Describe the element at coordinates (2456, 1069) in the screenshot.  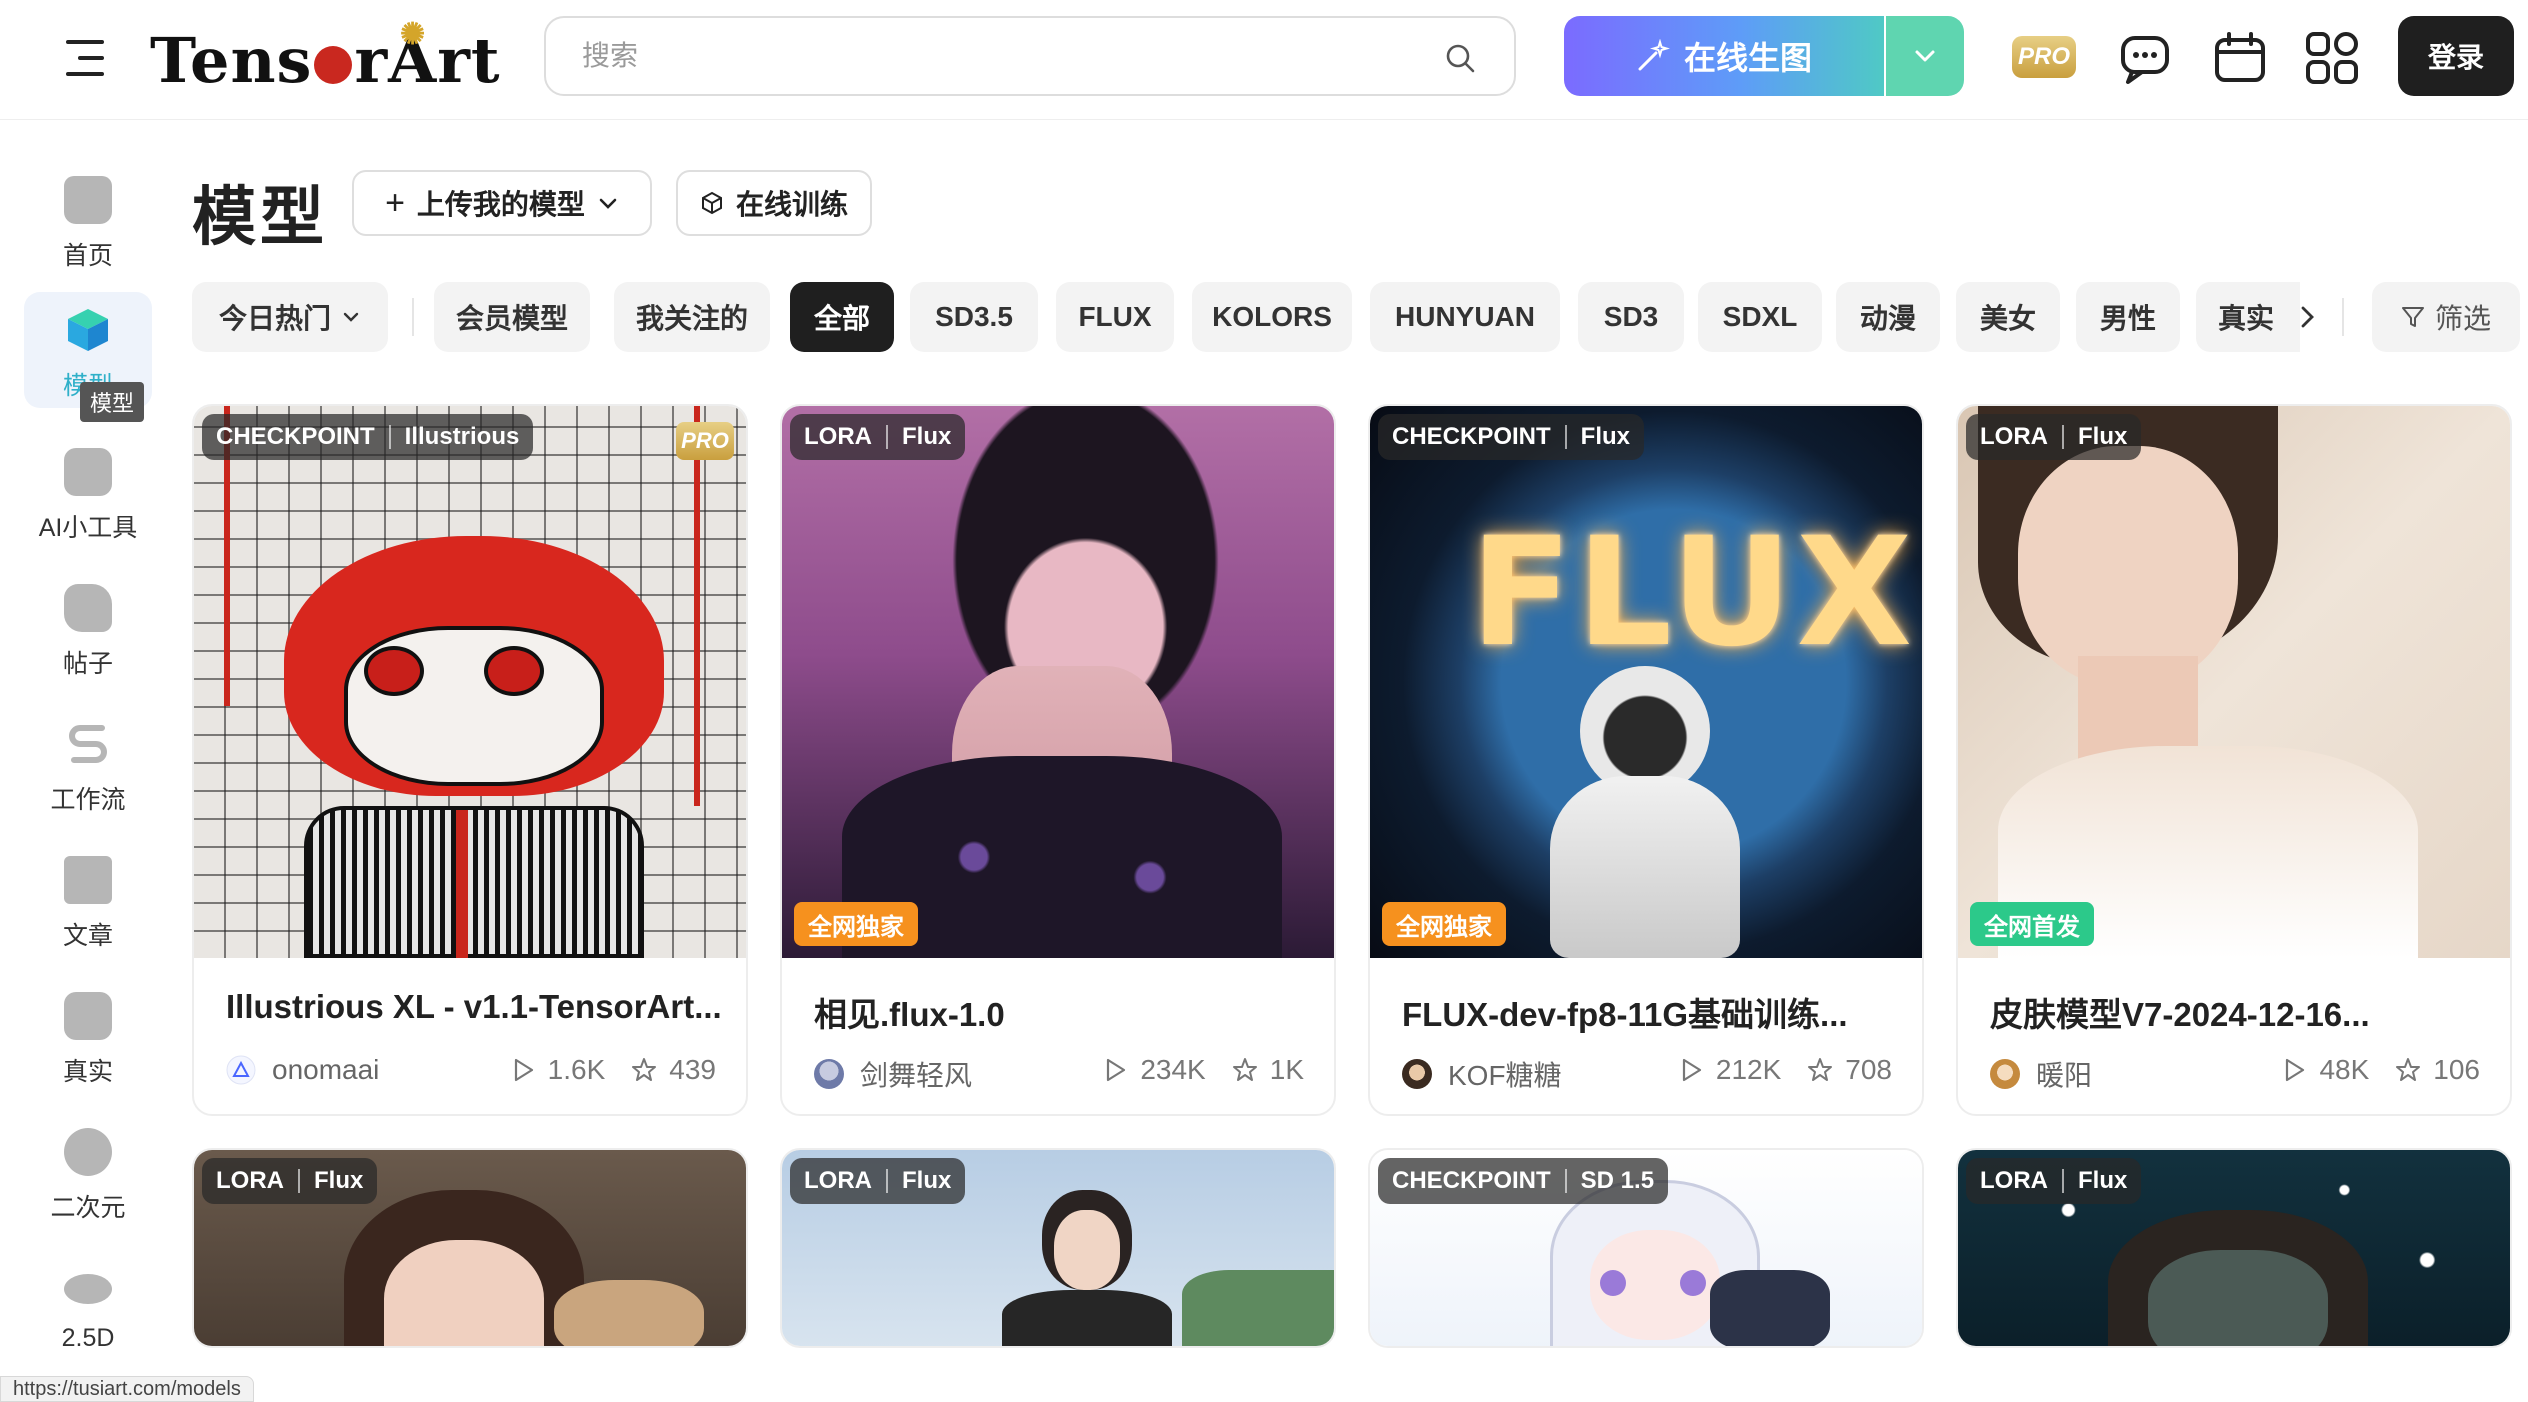
I see `card-stars: 106` at that location.